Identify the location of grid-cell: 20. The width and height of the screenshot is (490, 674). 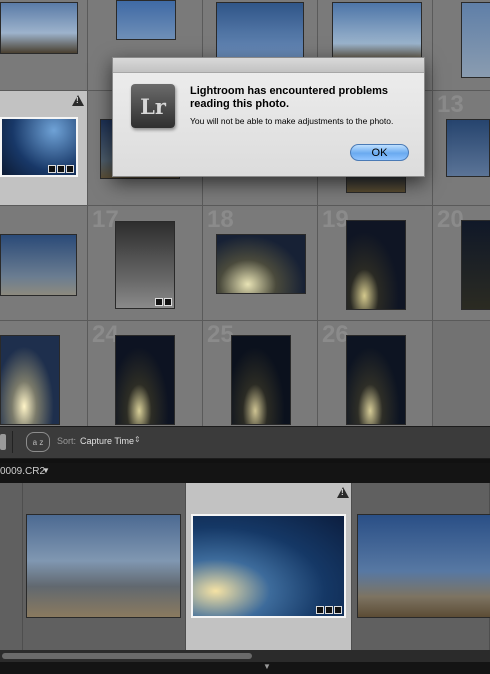
(461, 263).